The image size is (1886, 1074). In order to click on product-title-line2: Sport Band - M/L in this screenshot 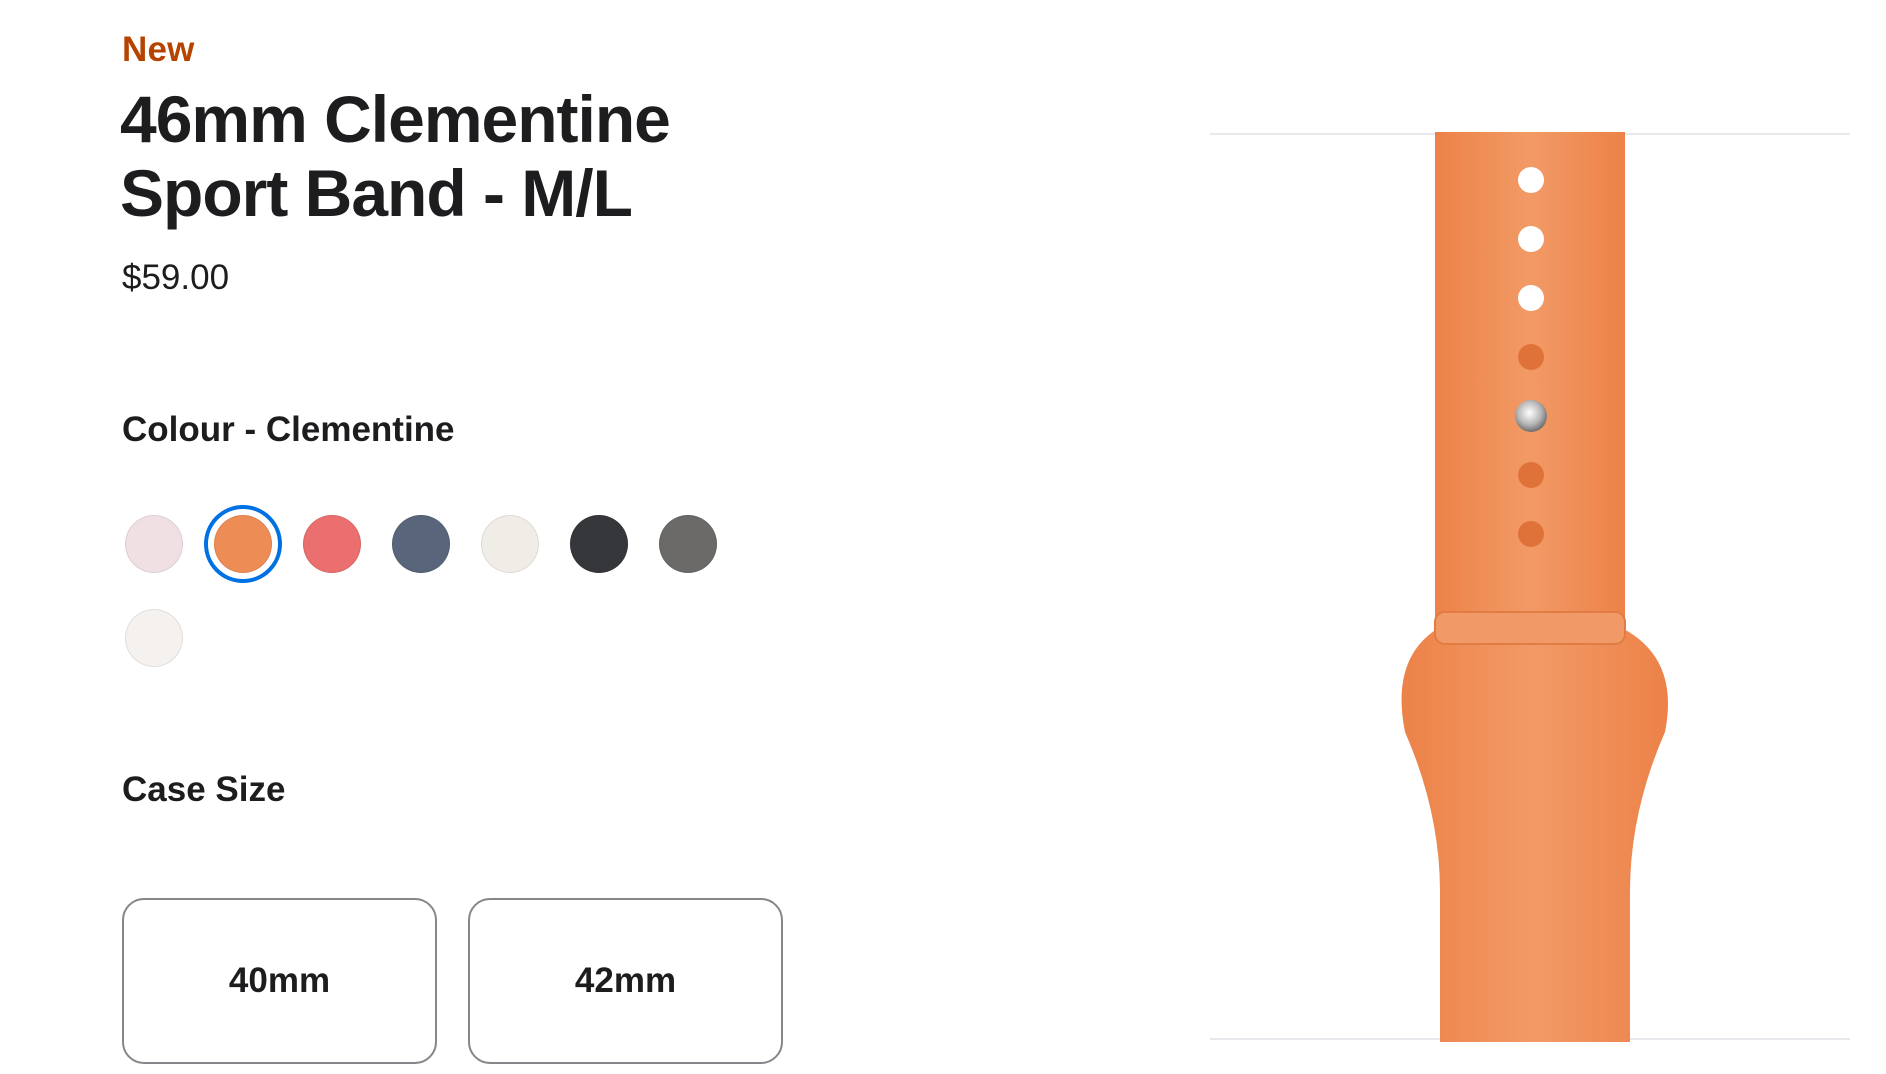, I will do `click(376, 193)`.